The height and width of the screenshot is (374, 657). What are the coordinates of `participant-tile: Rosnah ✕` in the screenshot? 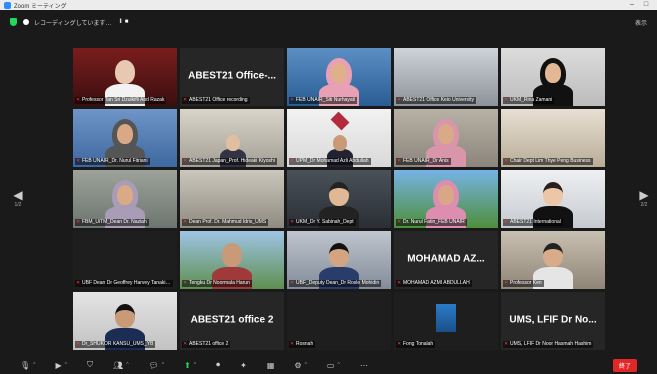 It's located at (339, 321).